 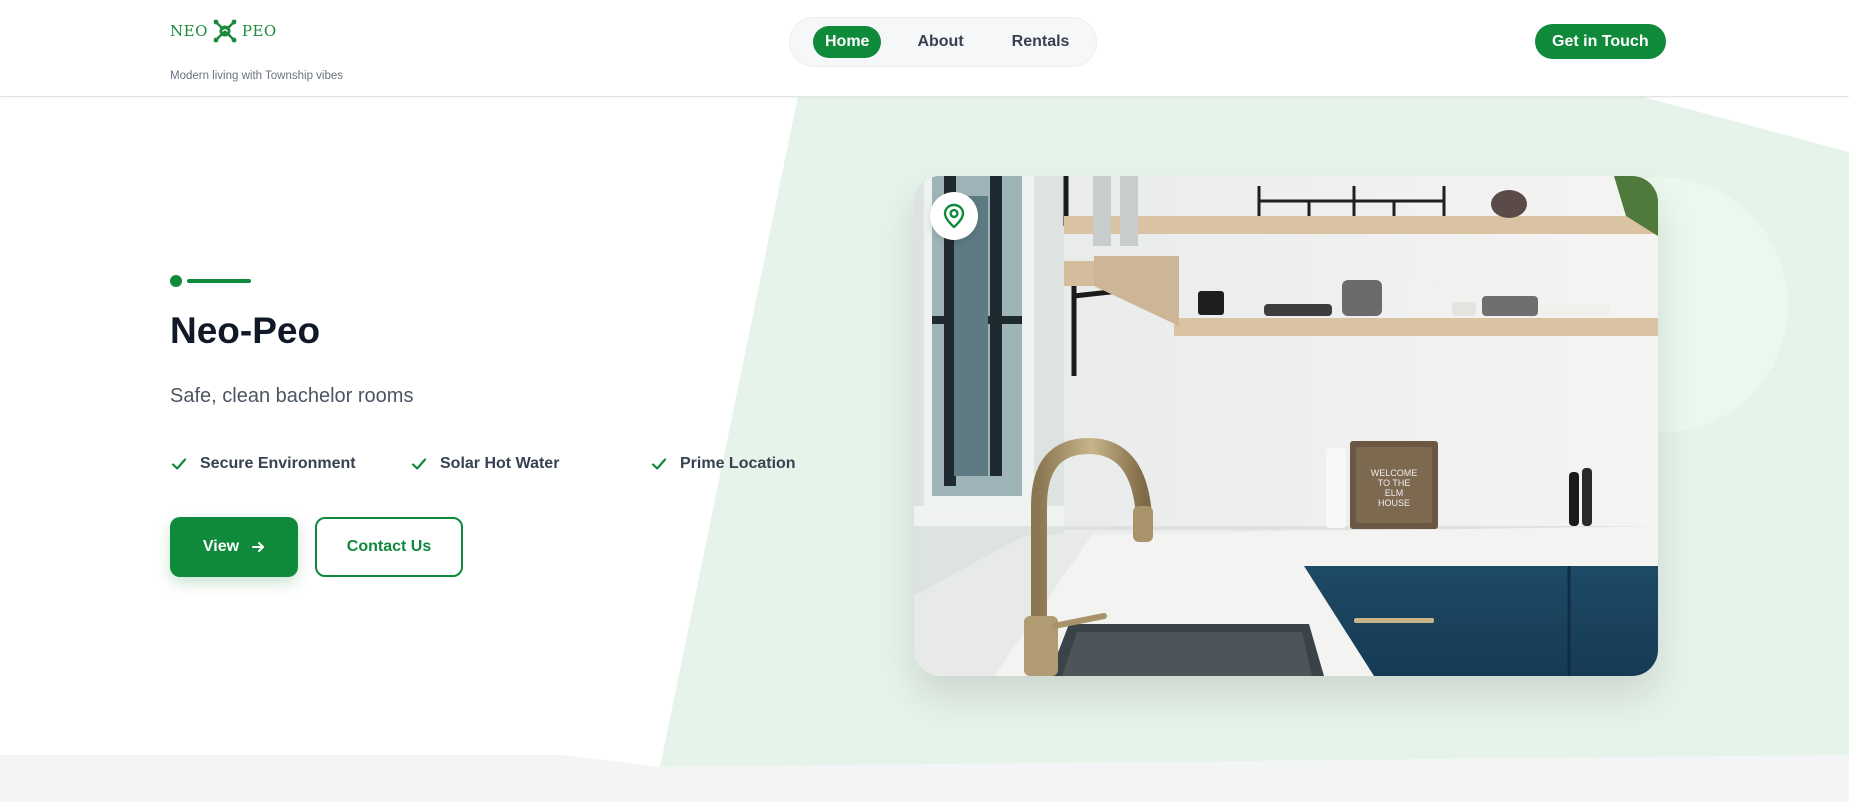 I want to click on view-button: View, so click(x=234, y=547).